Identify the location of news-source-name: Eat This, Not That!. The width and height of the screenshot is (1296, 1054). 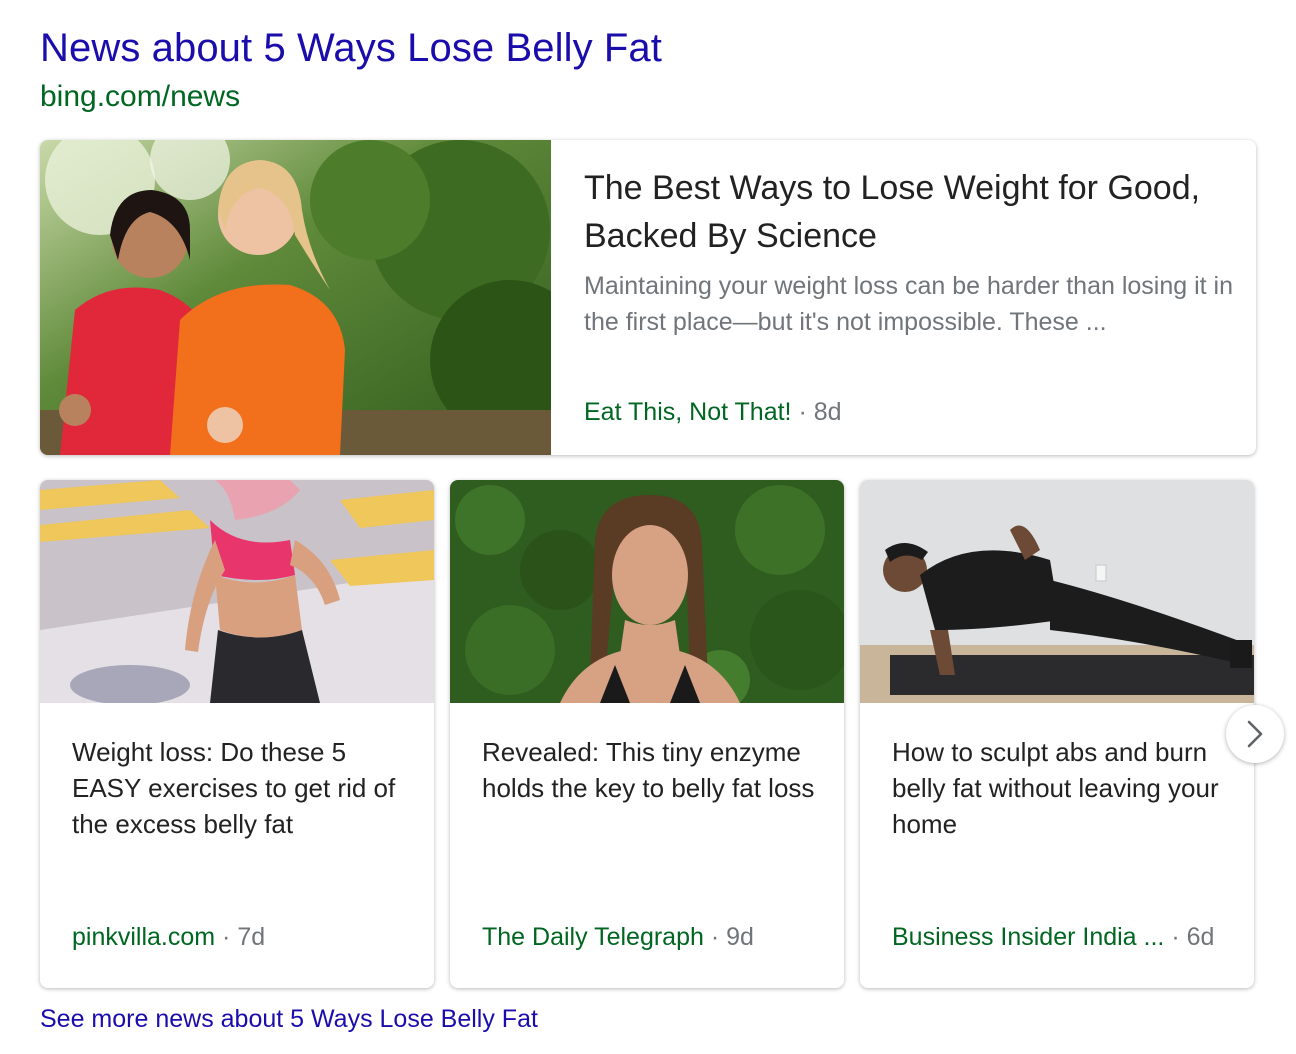
(688, 412).